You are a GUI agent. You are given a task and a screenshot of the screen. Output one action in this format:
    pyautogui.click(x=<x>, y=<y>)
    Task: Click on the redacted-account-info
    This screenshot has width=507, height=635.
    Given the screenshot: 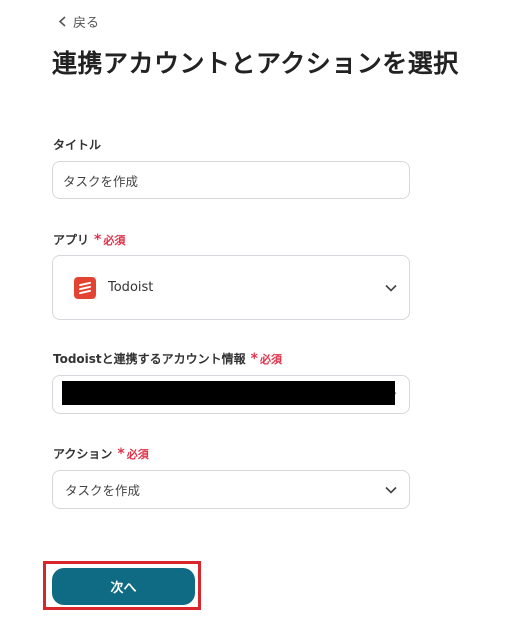 What is the action you would take?
    pyautogui.click(x=228, y=393)
    